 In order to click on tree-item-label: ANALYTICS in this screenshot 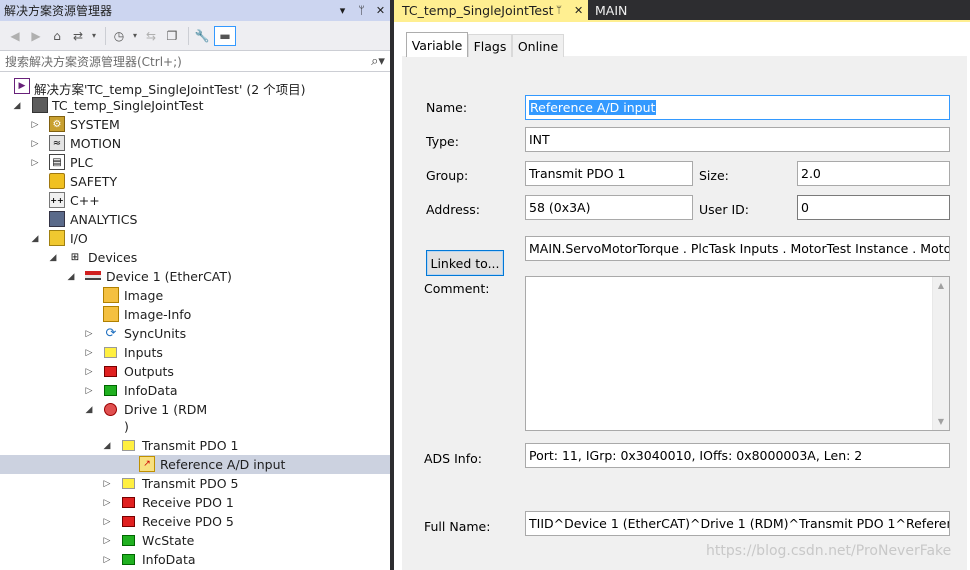, I will do `click(104, 219)`.